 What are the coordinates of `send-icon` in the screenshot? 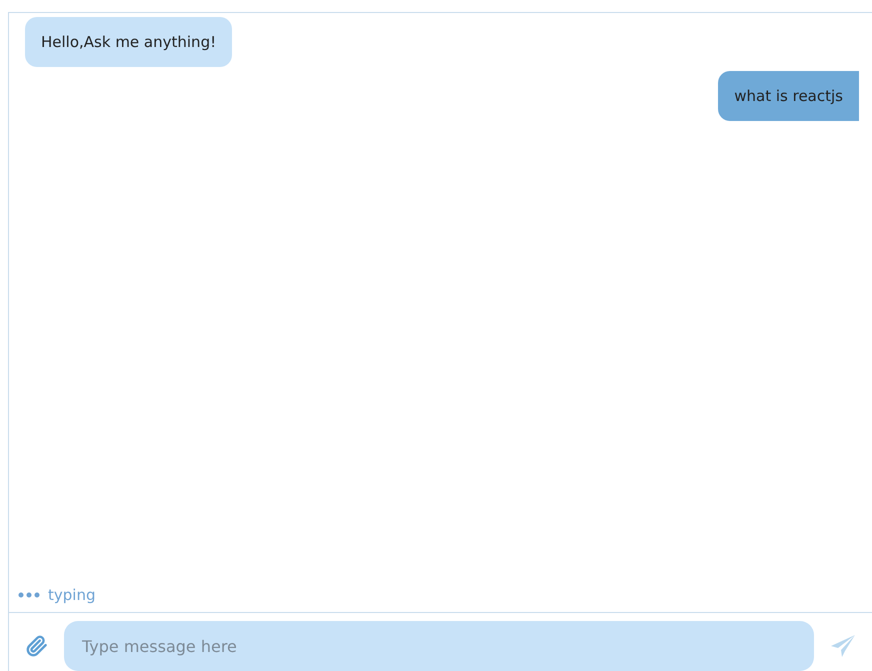 It's located at (843, 646).